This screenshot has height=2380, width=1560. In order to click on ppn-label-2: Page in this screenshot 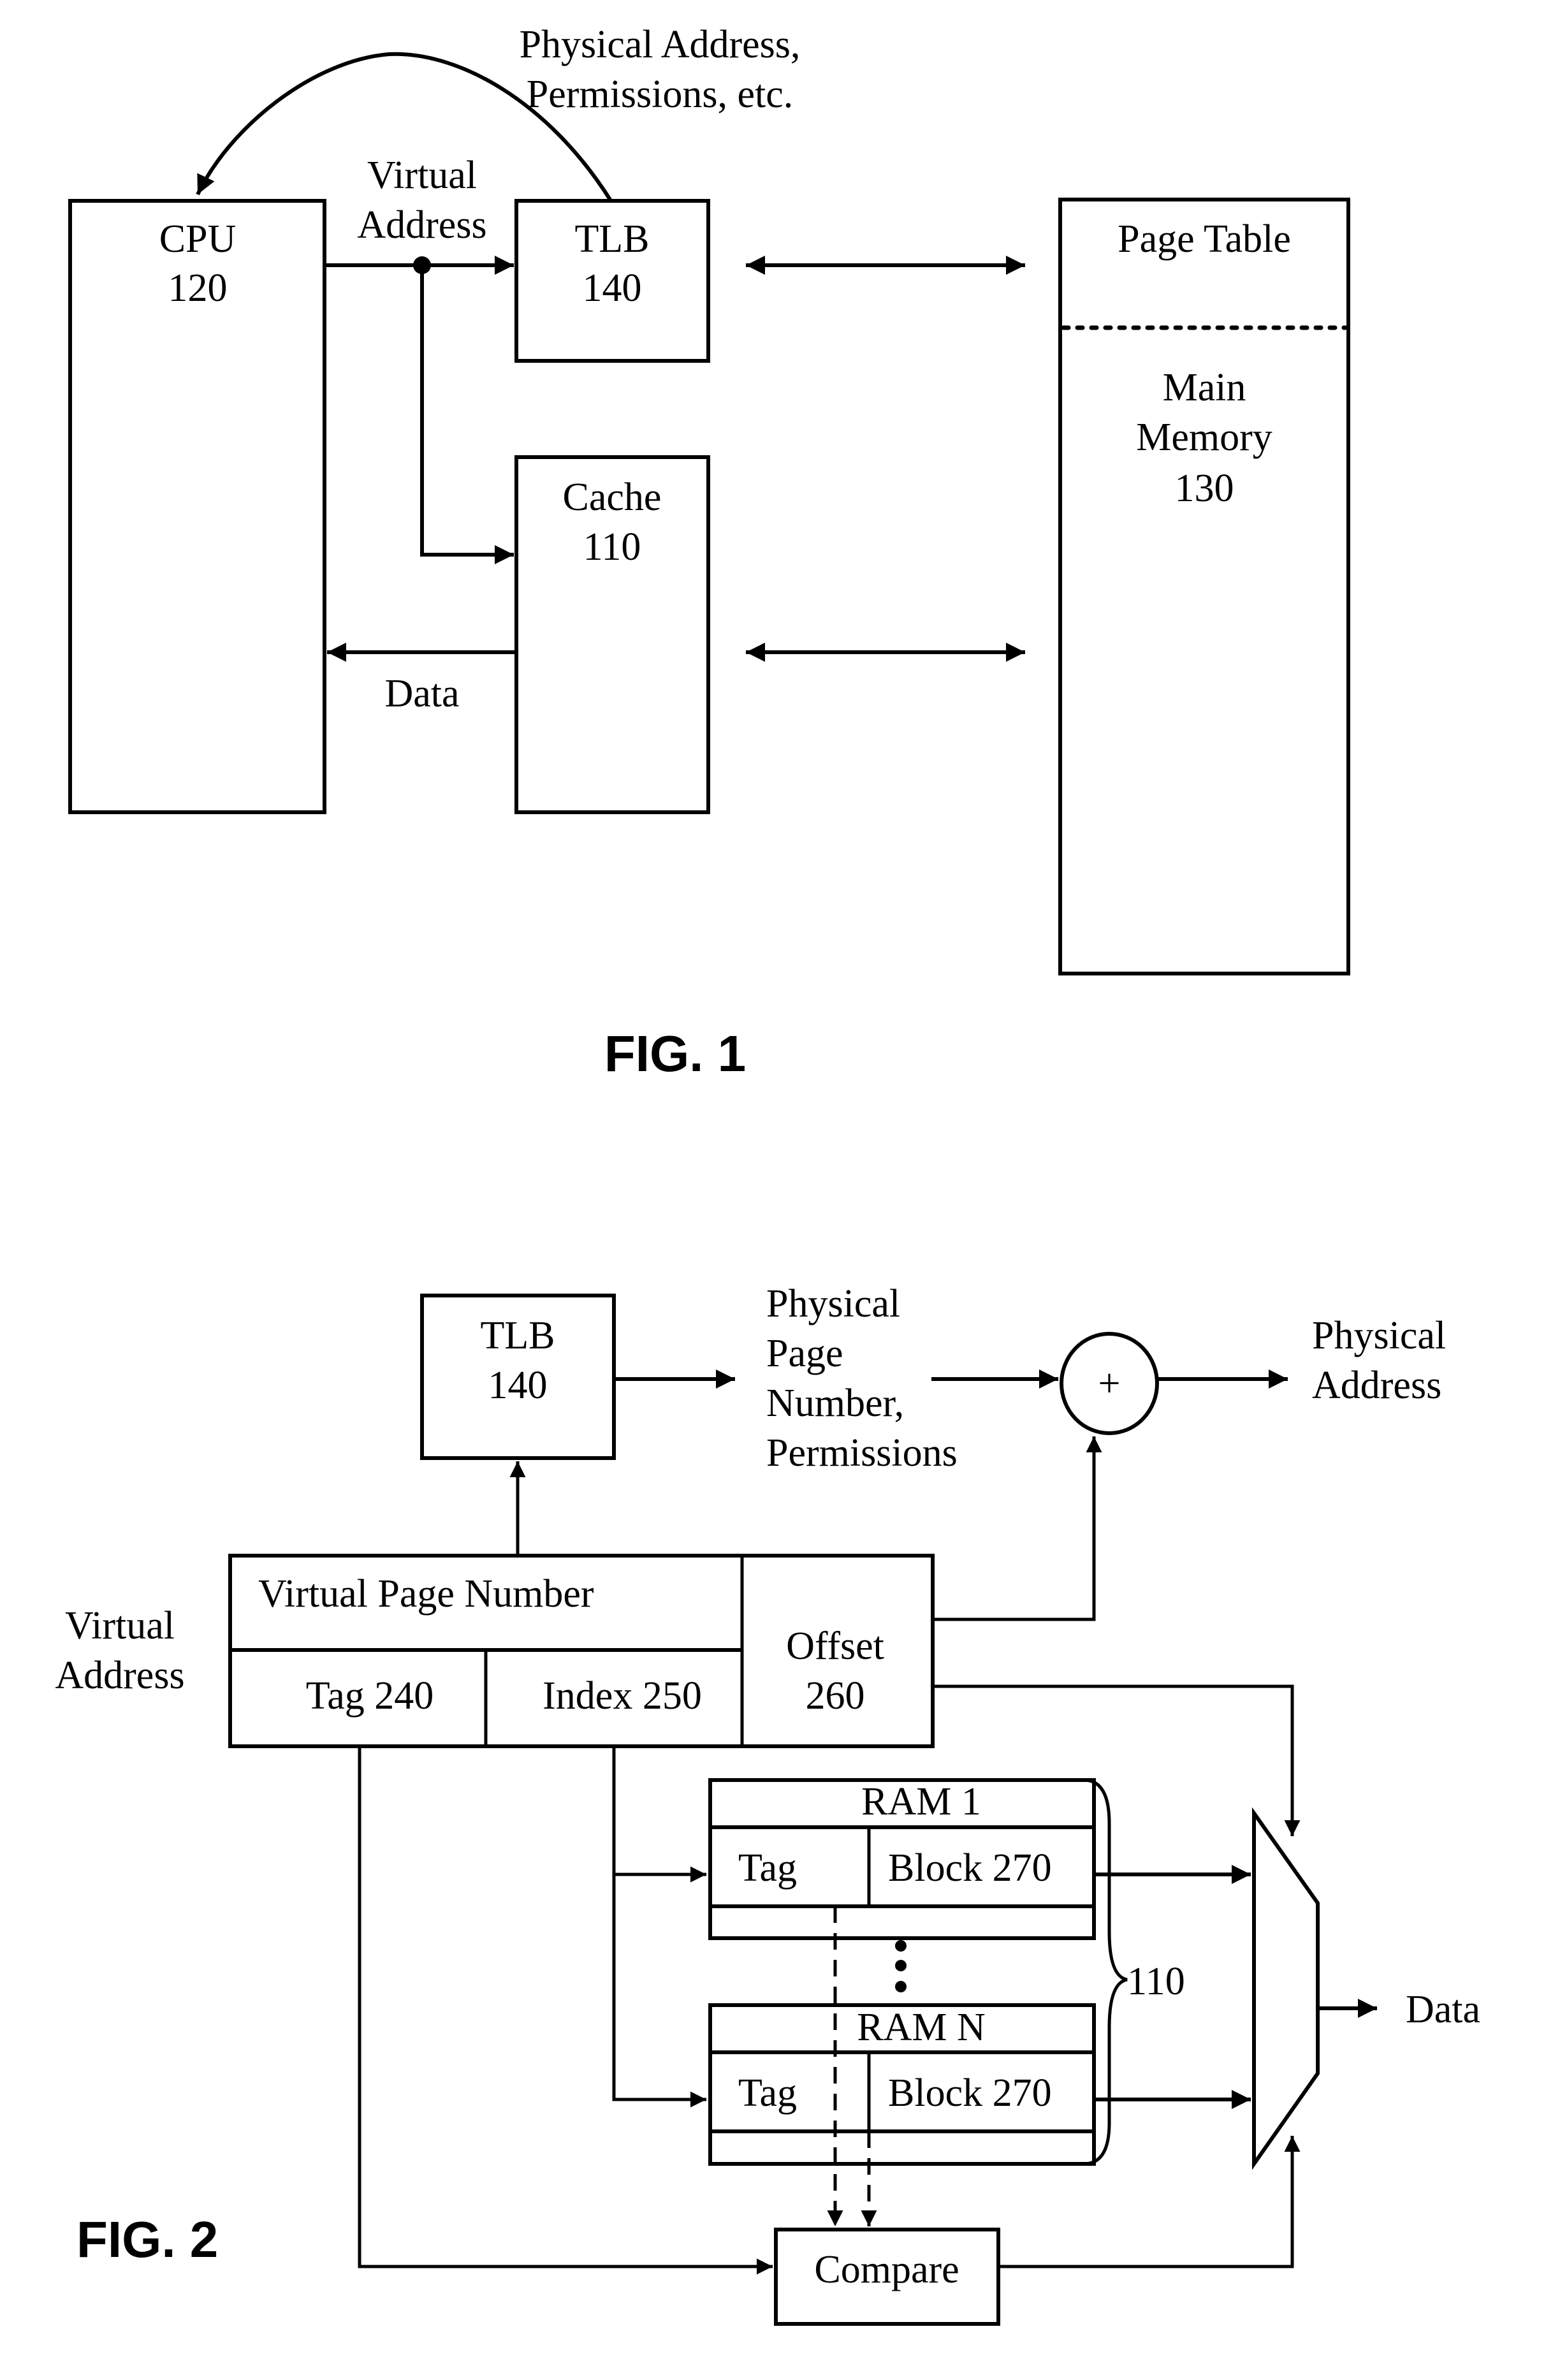, I will do `click(804, 1353)`.